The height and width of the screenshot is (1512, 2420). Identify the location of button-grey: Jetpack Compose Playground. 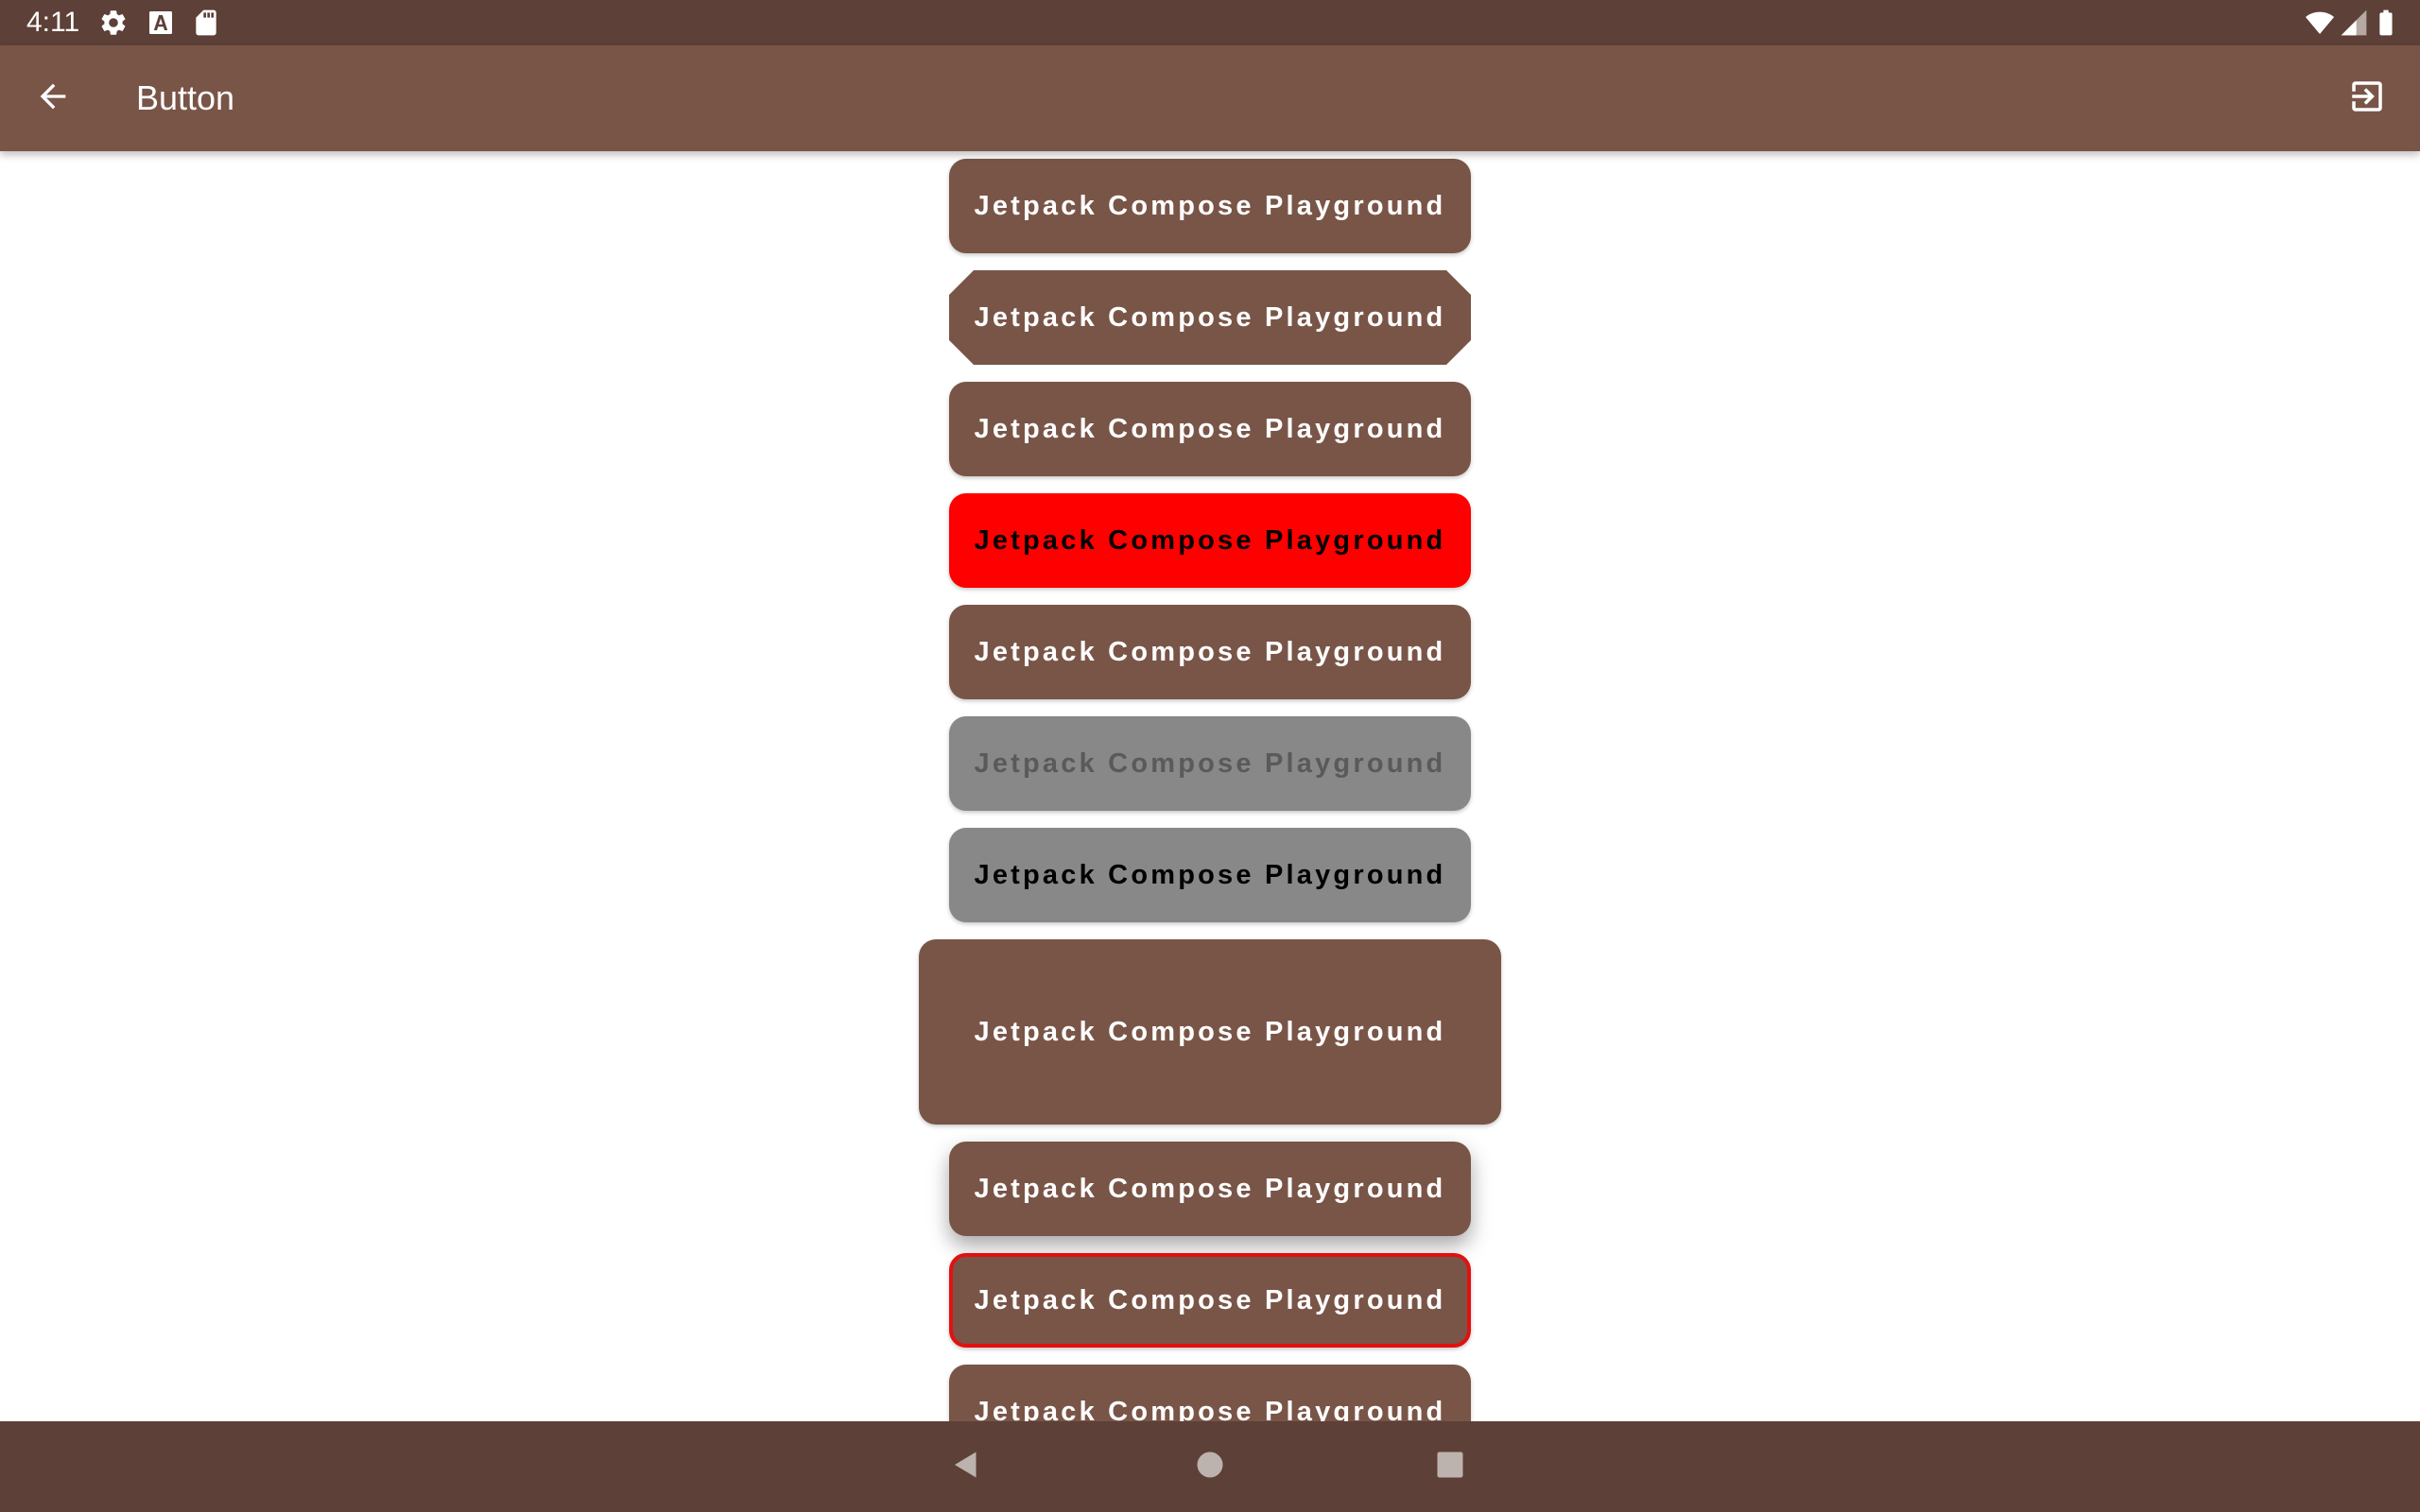
(1210, 875).